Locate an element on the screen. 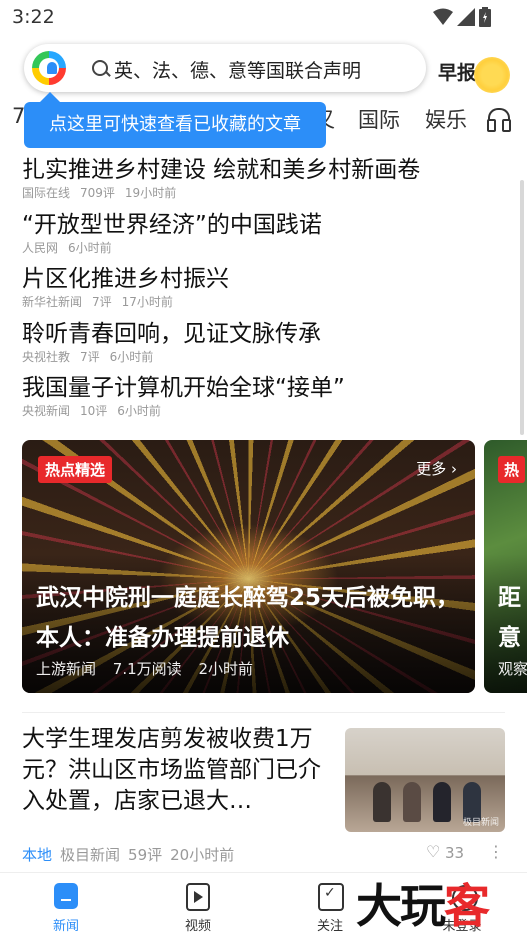  tab-international: 国际 is located at coordinates (379, 119).